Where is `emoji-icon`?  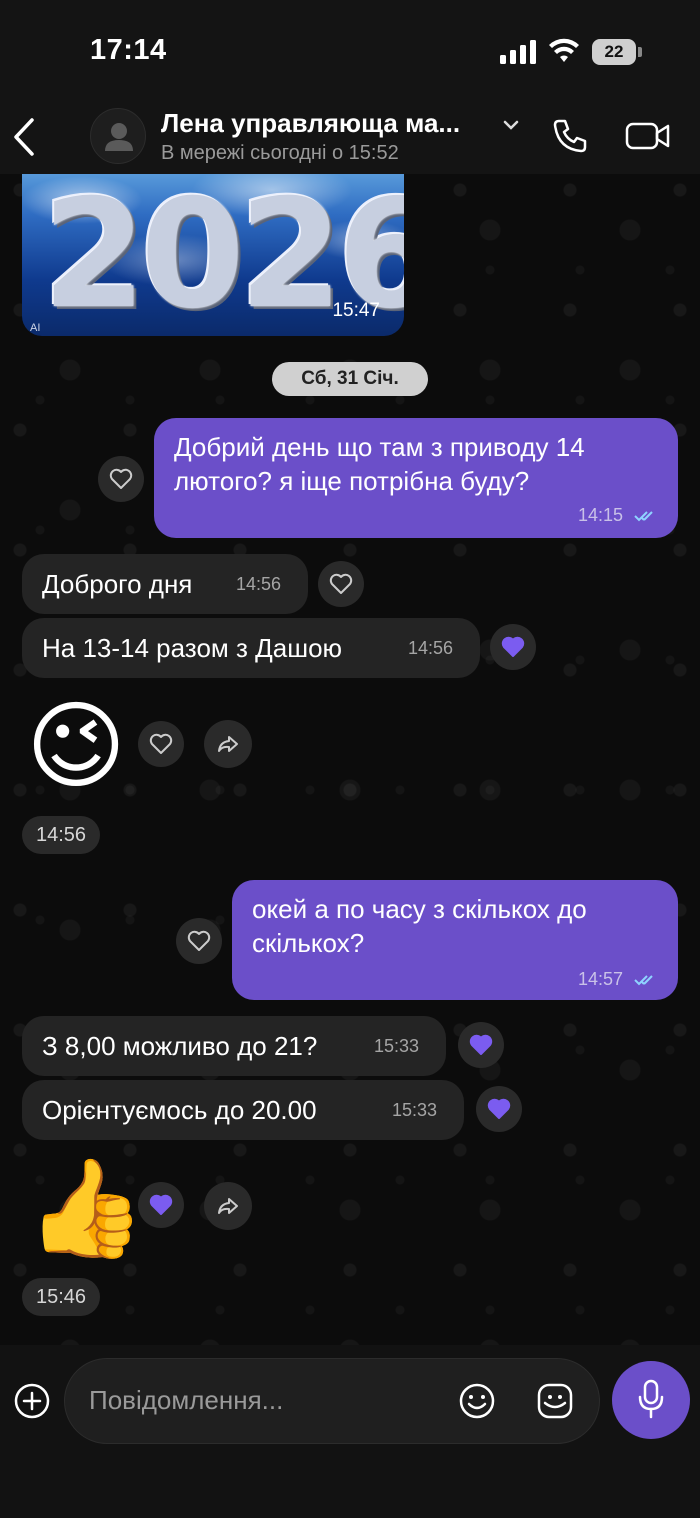
emoji-icon is located at coordinates (477, 1401).